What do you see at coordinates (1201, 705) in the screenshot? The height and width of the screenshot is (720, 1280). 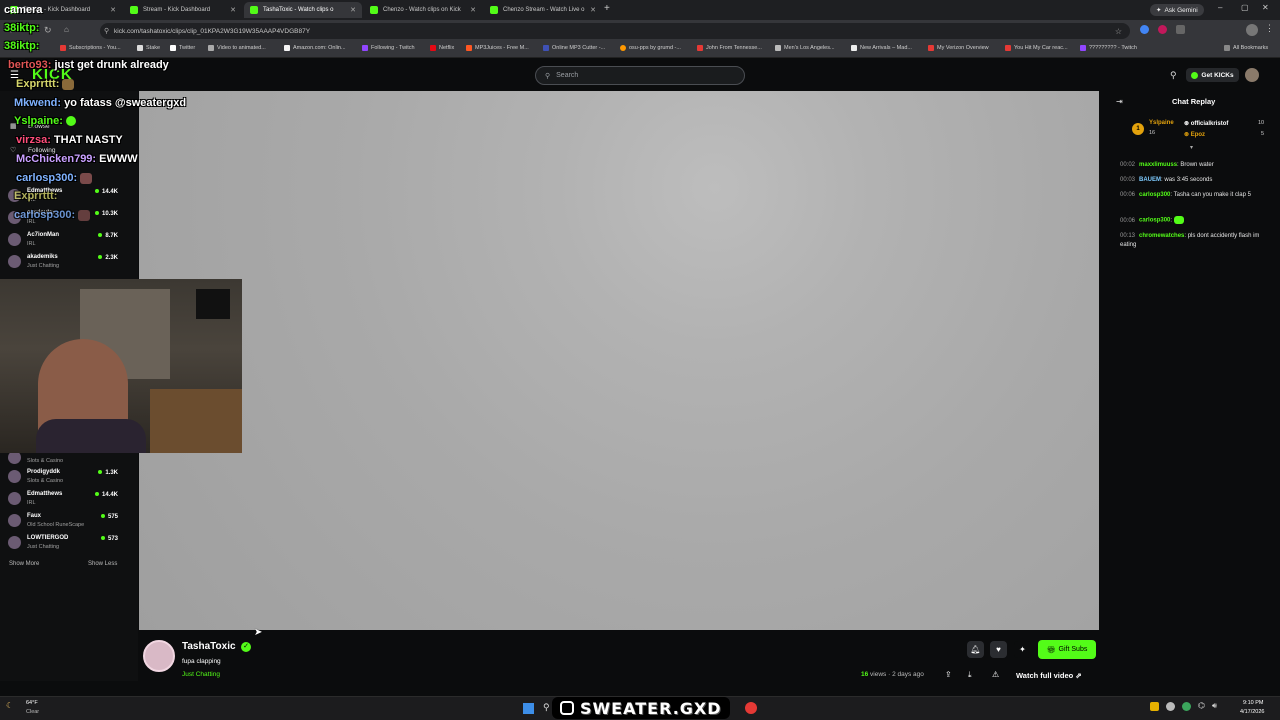 I see `network-icon: ⌬` at bounding box center [1201, 705].